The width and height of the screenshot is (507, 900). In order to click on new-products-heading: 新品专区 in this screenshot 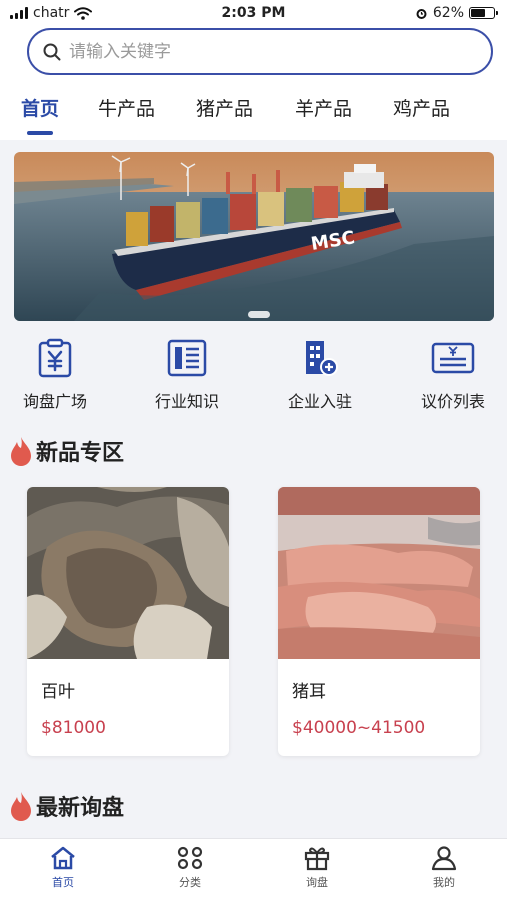, I will do `click(67, 451)`.